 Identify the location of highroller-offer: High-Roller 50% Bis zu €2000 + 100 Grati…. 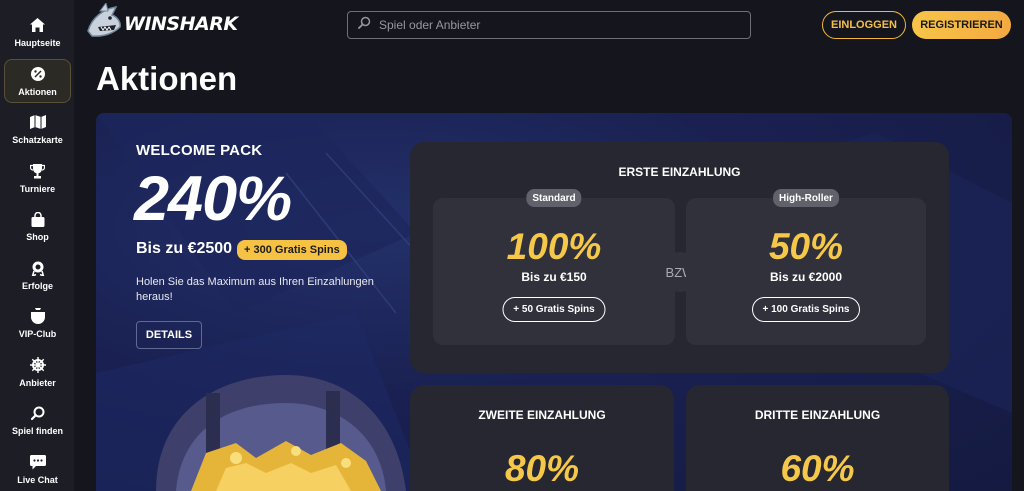
(806, 267).